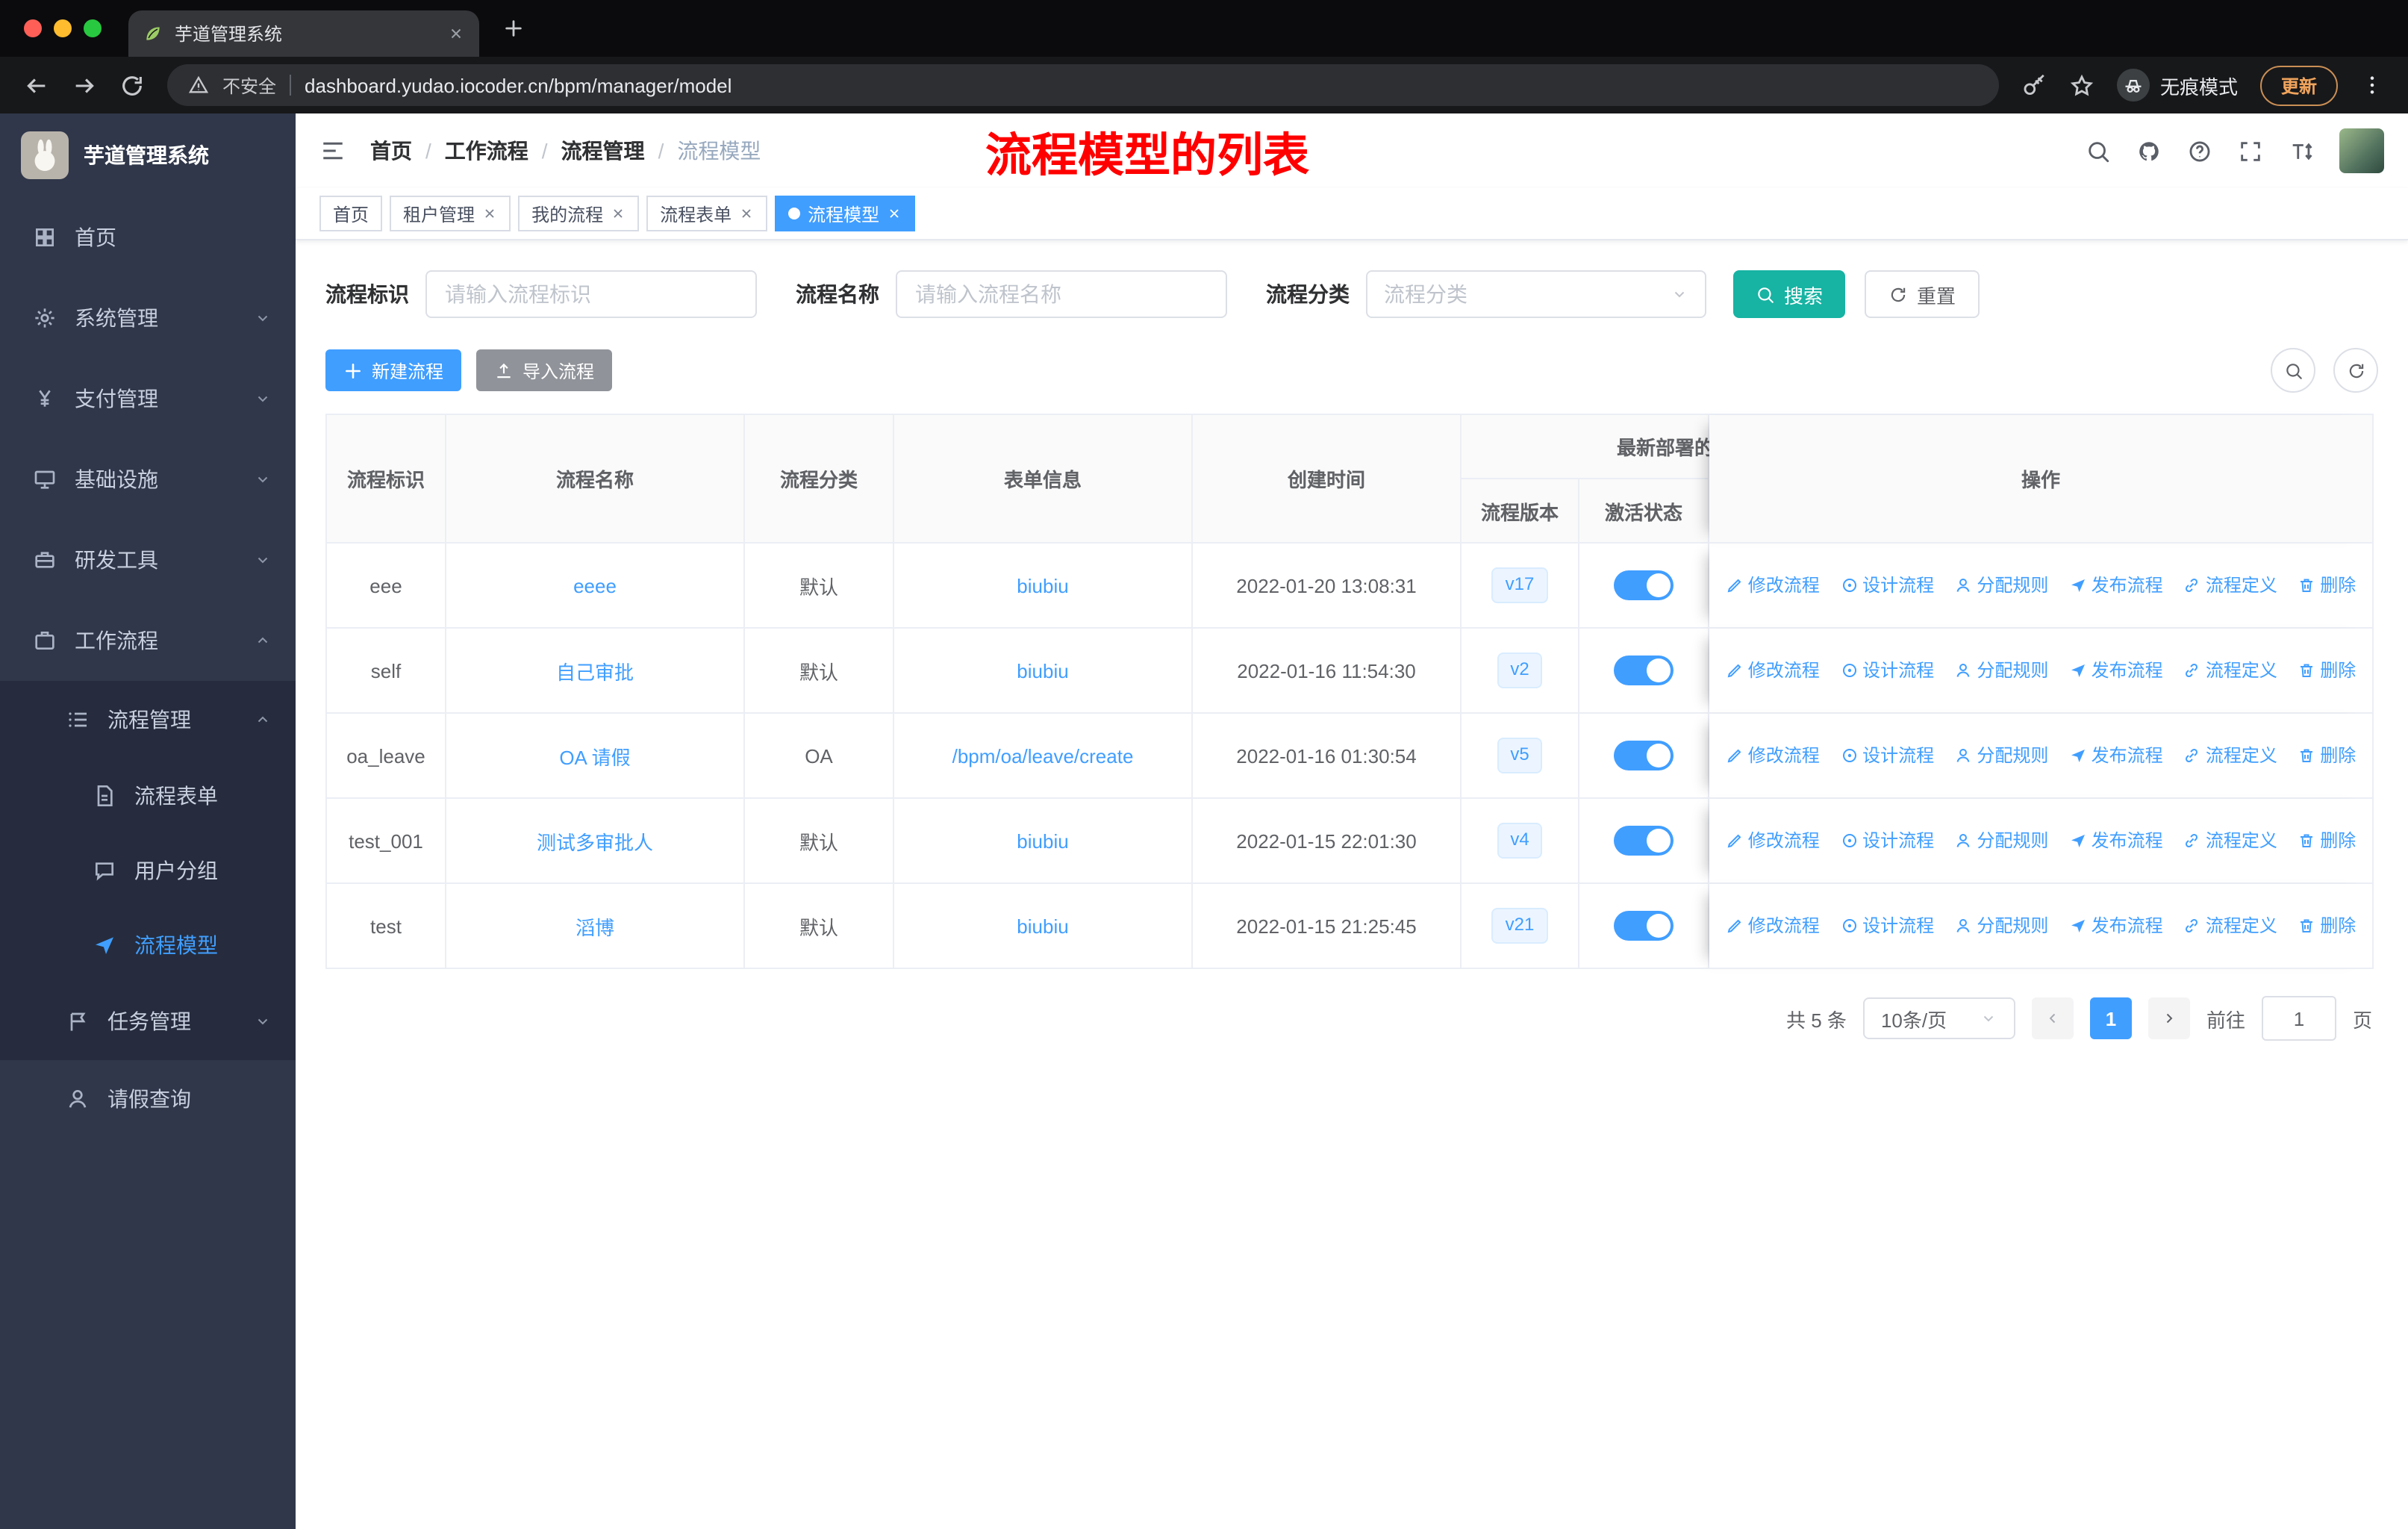 This screenshot has width=2408, height=1529. I want to click on process-category-select: 流程分类, so click(1536, 294).